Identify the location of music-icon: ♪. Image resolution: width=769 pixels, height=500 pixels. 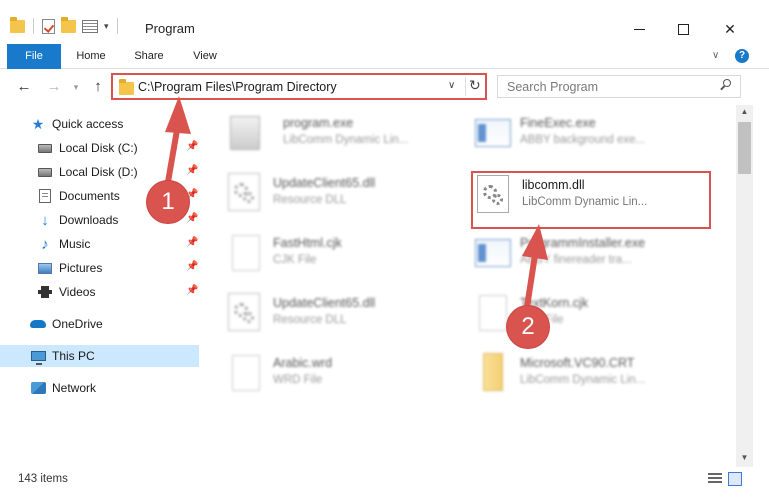
(45, 244).